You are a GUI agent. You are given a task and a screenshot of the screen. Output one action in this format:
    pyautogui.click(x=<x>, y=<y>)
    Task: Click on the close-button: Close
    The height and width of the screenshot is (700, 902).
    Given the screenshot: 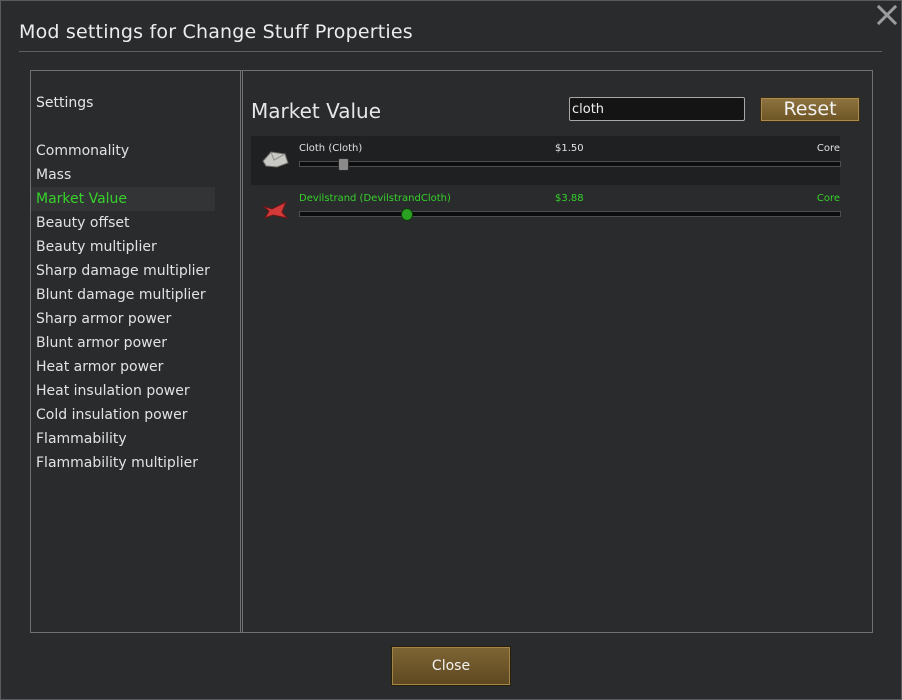 What is the action you would take?
    pyautogui.click(x=451, y=666)
    